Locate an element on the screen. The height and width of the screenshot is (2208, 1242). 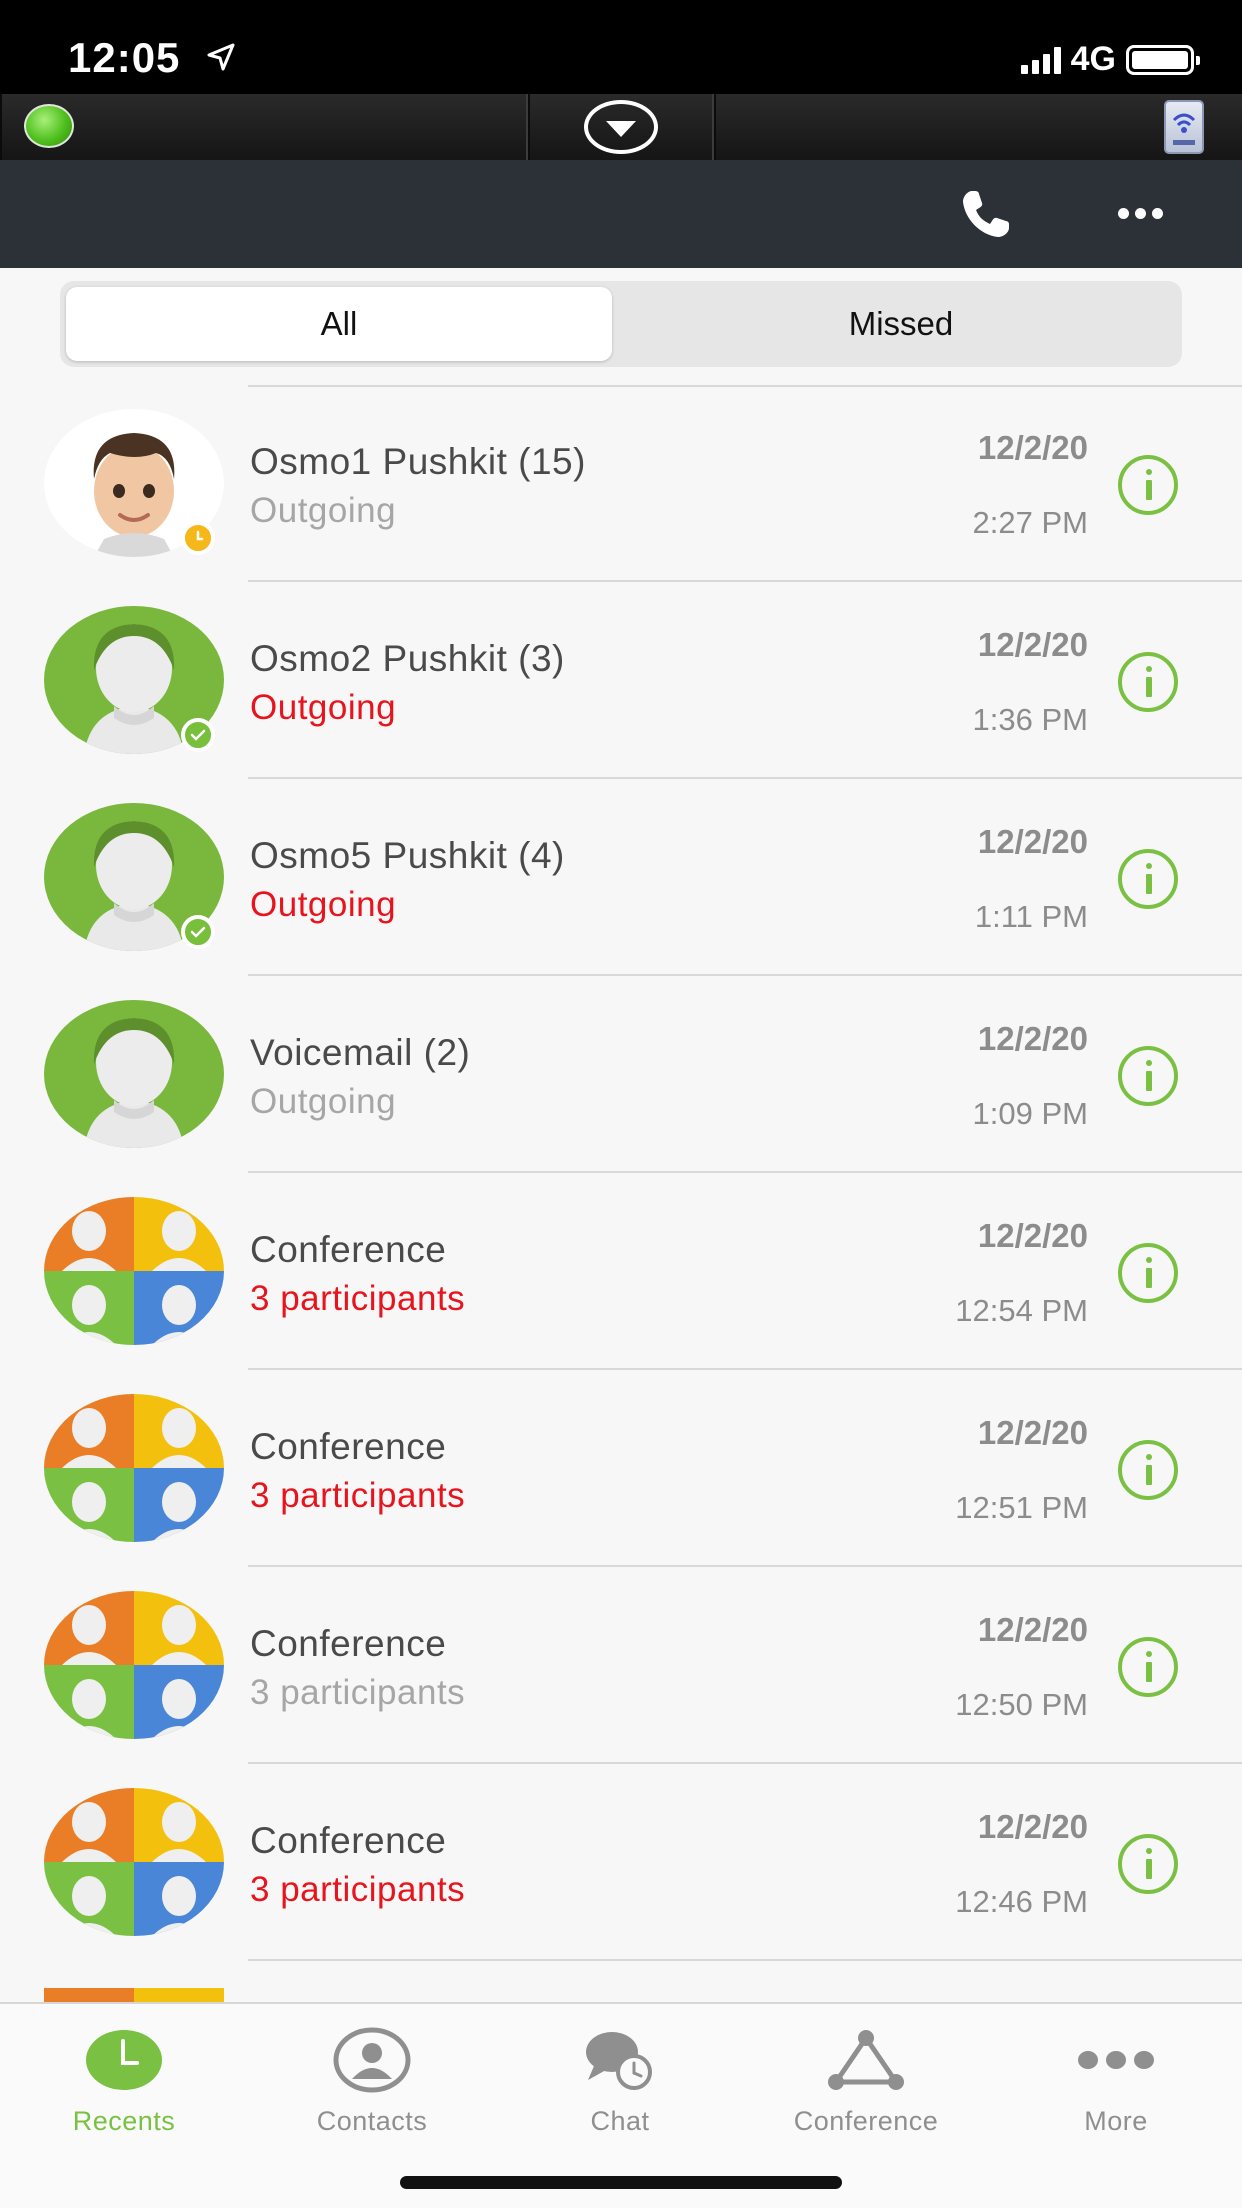
presence-status-icon is located at coordinates (49, 126).